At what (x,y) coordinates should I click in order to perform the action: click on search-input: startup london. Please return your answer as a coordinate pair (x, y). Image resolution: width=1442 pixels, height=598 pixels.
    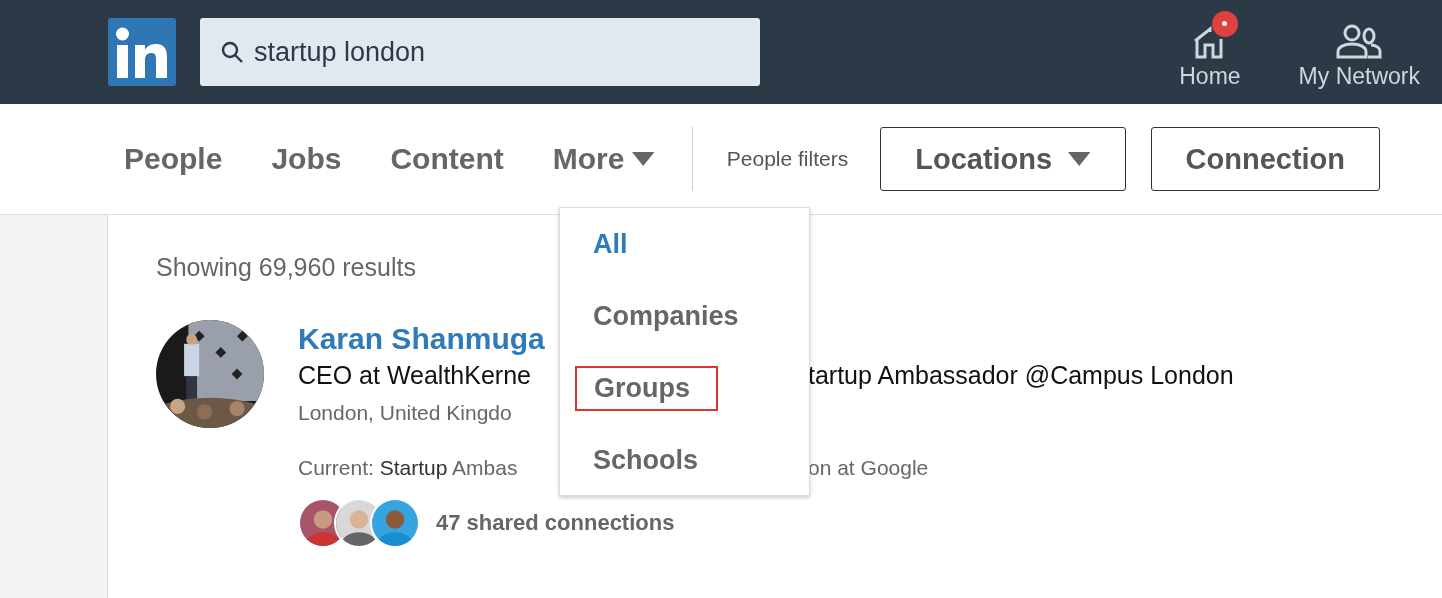
    Looking at the image, I should click on (494, 52).